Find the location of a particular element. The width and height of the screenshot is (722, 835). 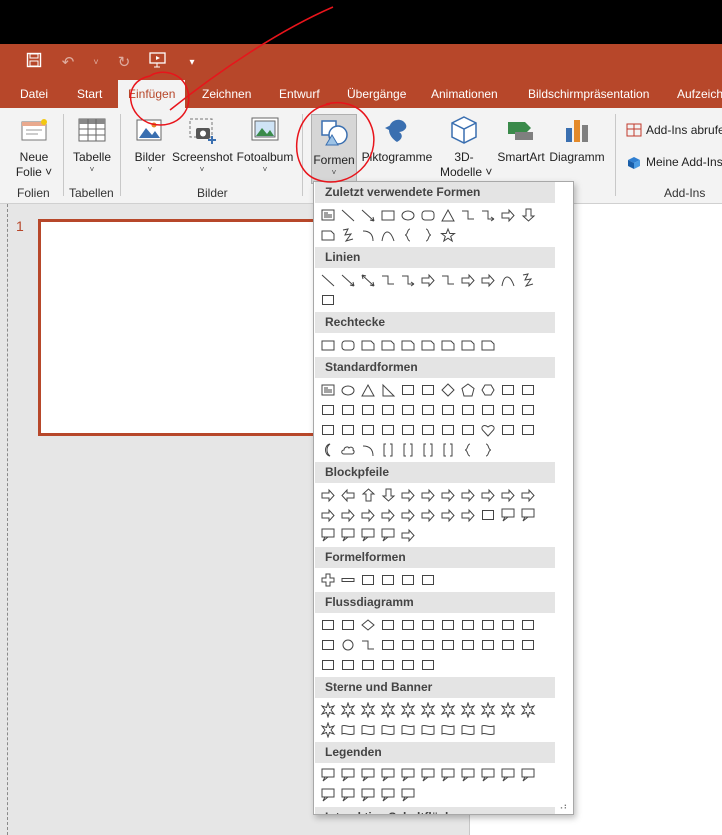

star-32-icon is located at coordinates (328, 730).